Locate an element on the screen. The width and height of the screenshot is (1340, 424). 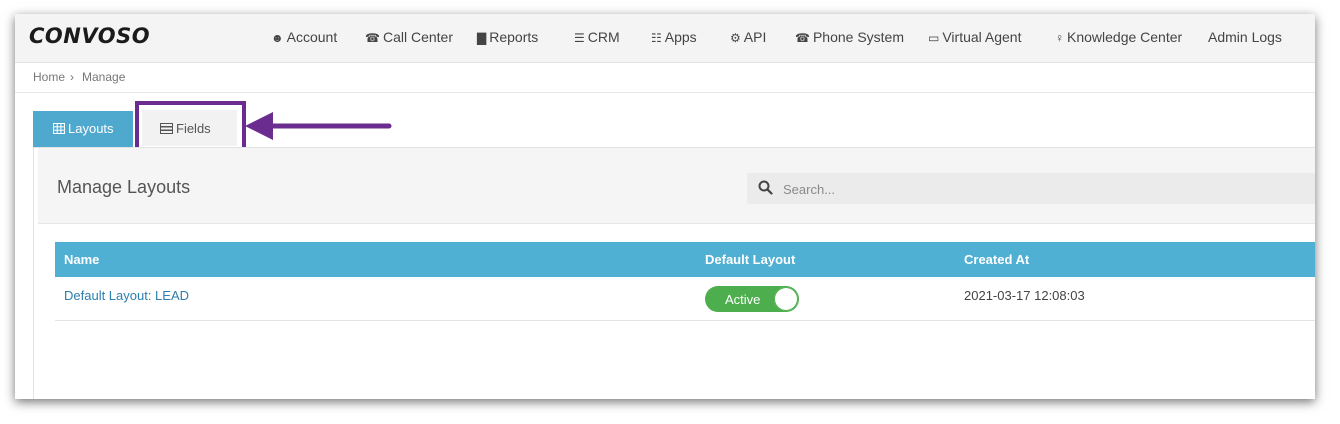
tab-layouts: Layouts is located at coordinates (83, 129).